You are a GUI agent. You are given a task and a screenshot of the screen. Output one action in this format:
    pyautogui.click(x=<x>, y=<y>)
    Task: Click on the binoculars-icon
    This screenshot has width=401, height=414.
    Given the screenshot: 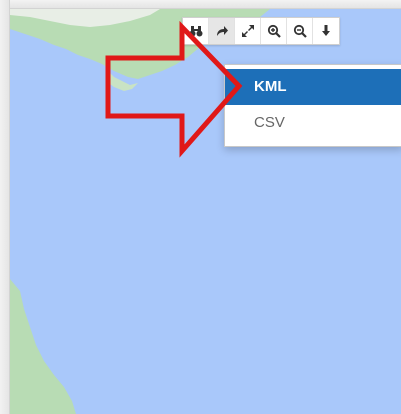 What is the action you would take?
    pyautogui.click(x=196, y=31)
    